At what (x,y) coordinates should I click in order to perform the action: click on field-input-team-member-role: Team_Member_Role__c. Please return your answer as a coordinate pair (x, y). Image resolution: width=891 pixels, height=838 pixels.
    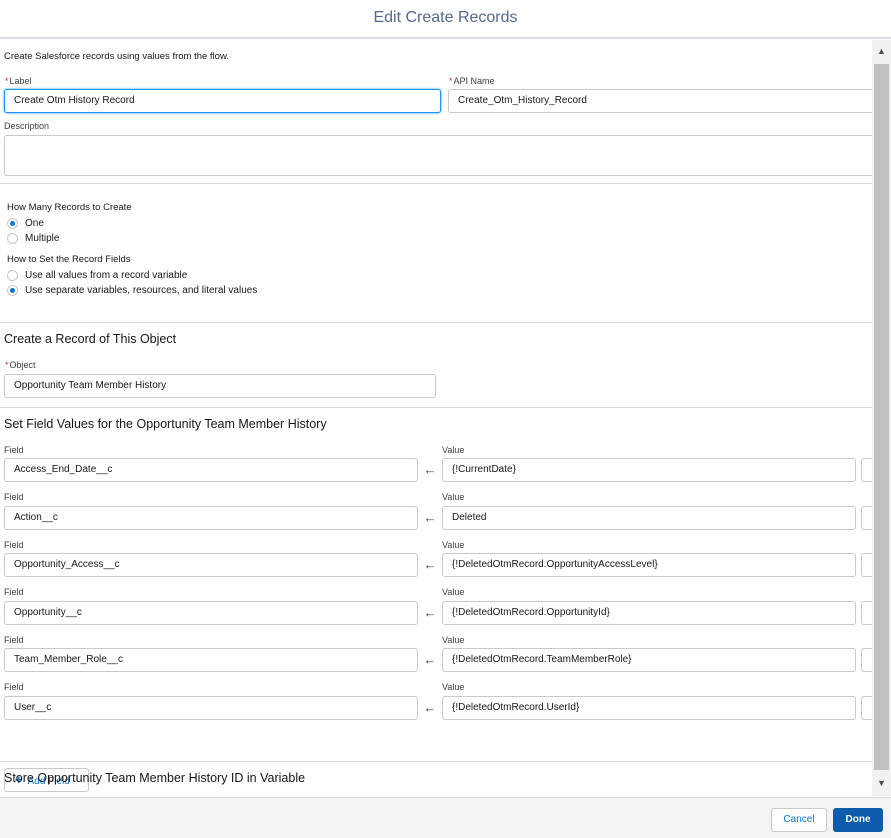
    Looking at the image, I should click on (211, 660).